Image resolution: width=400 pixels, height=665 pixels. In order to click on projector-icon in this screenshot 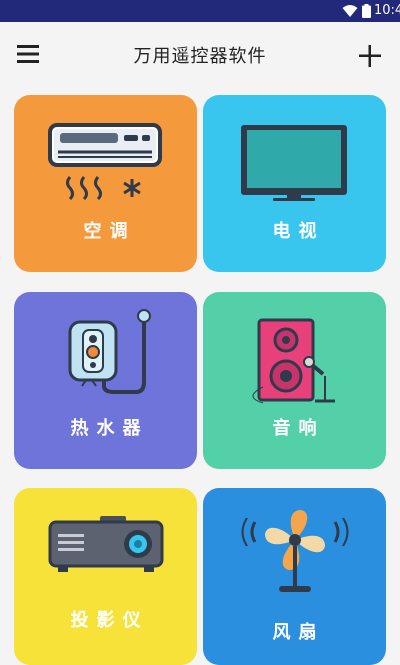, I will do `click(106, 544)`.